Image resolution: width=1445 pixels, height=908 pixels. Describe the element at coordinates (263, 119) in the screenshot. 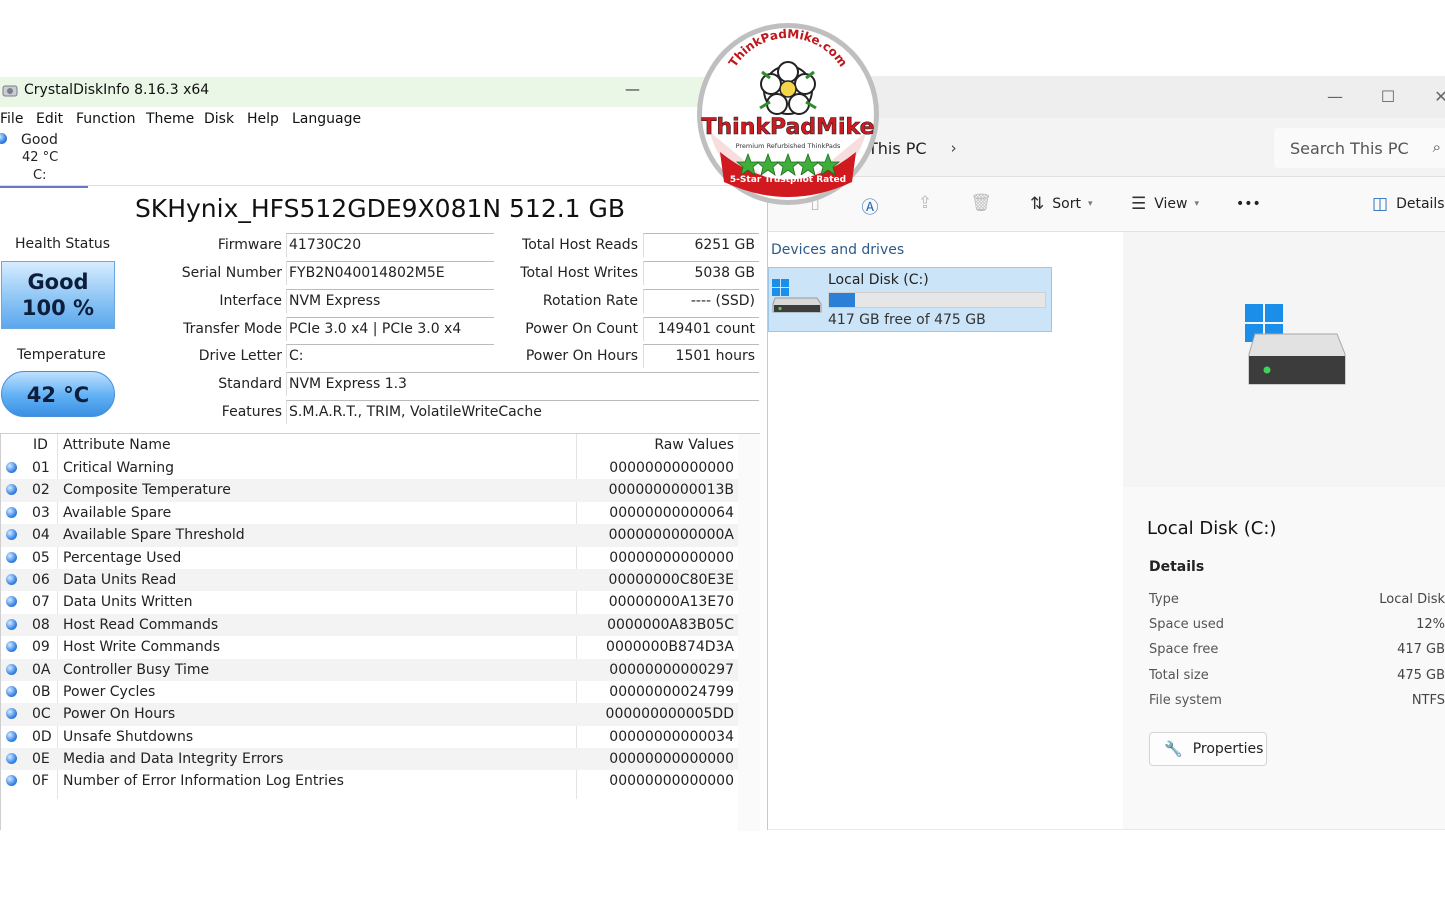

I see `menu-help: Help` at that location.